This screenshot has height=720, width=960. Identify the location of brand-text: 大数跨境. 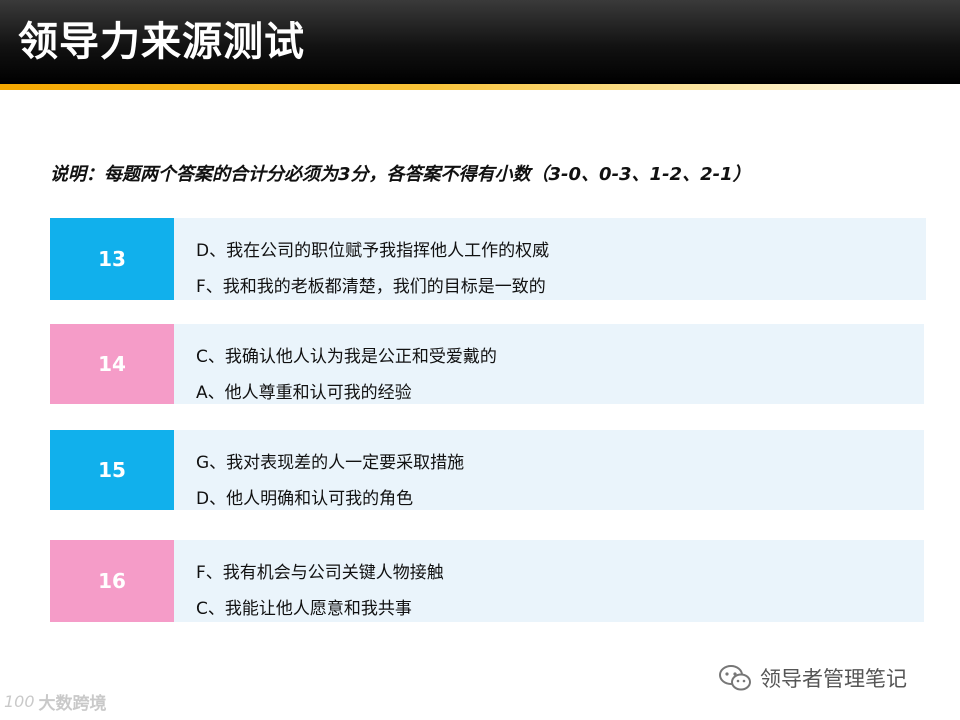
(72, 703).